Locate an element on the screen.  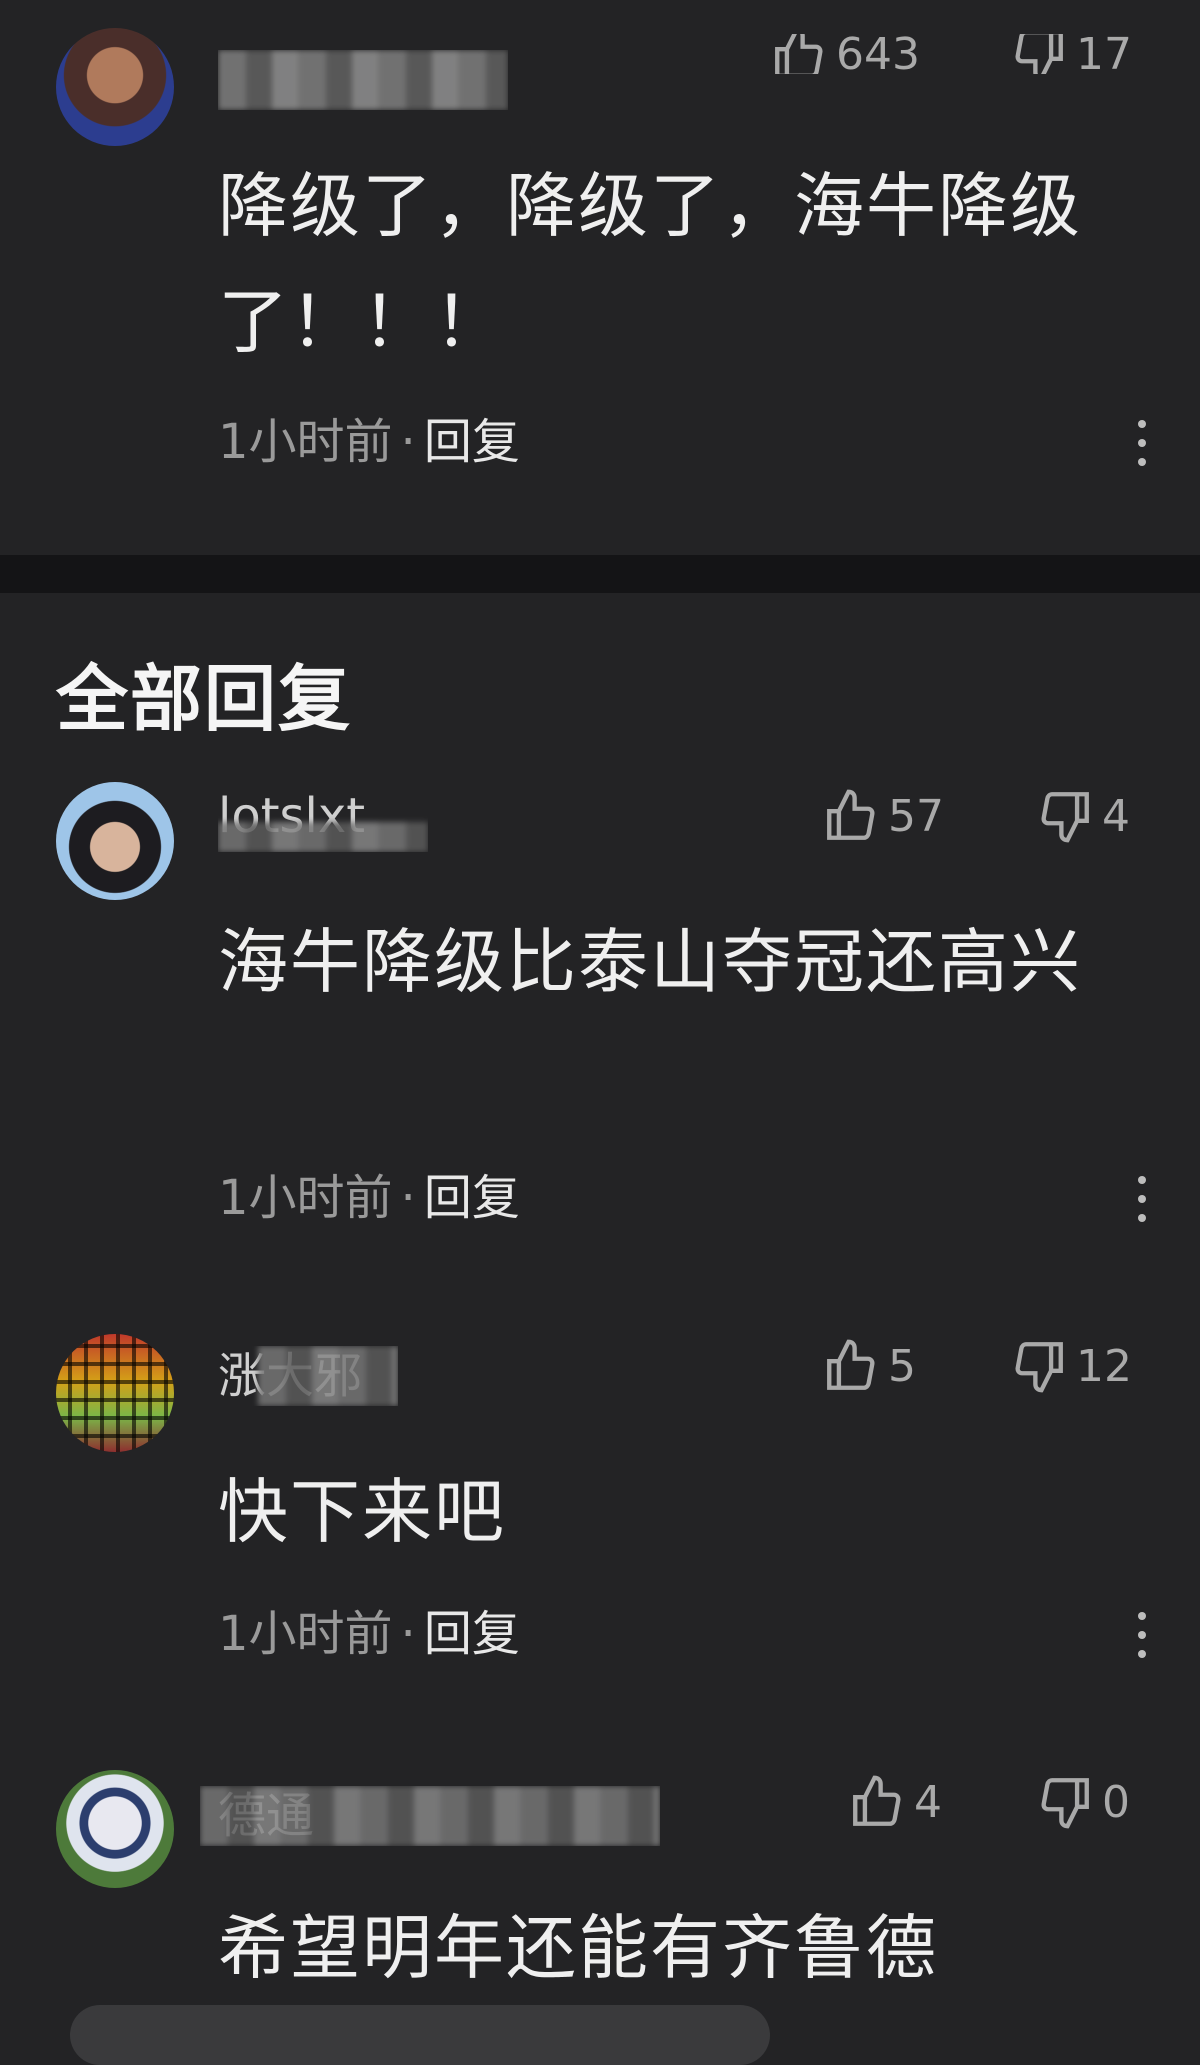
username: lotslxt is located at coordinates (323, 822).